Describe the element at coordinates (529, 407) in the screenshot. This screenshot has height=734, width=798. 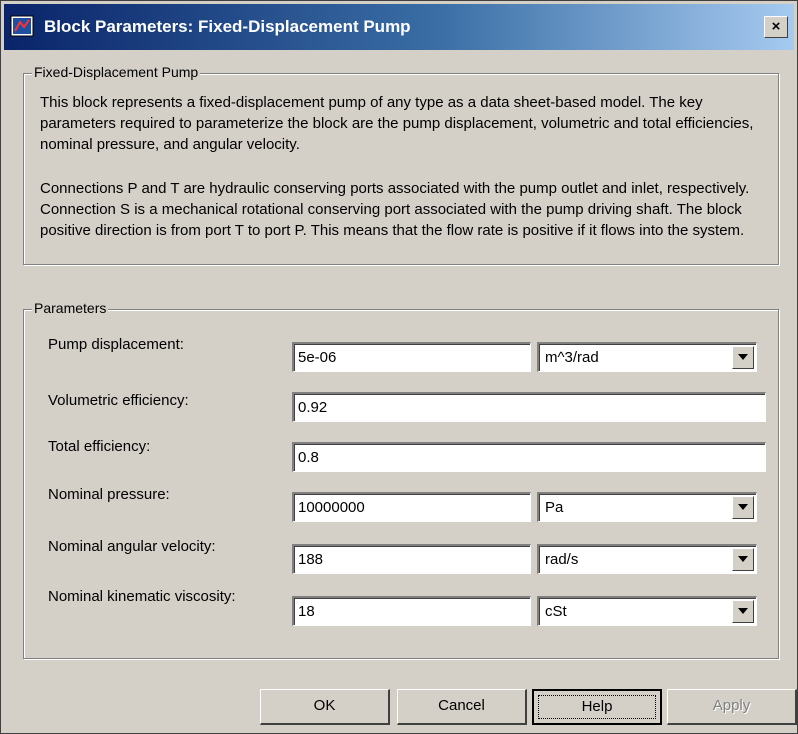
I see `volumetric-efficiency-input: 0.92` at that location.